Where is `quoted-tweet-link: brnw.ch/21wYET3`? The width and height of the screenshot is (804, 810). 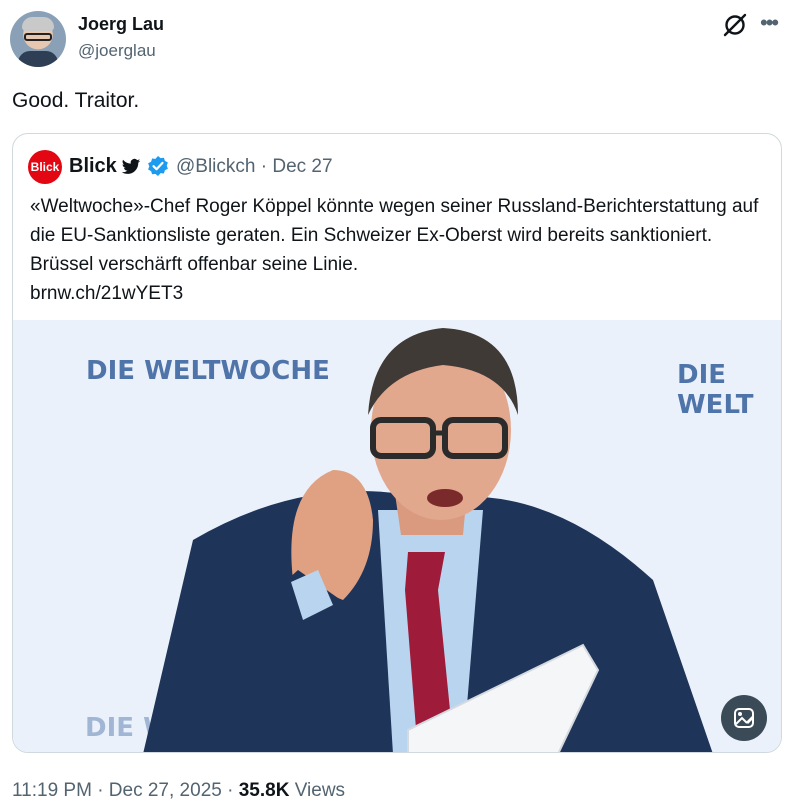
quoted-tweet-link: brnw.ch/21wYET3 is located at coordinates (400, 293).